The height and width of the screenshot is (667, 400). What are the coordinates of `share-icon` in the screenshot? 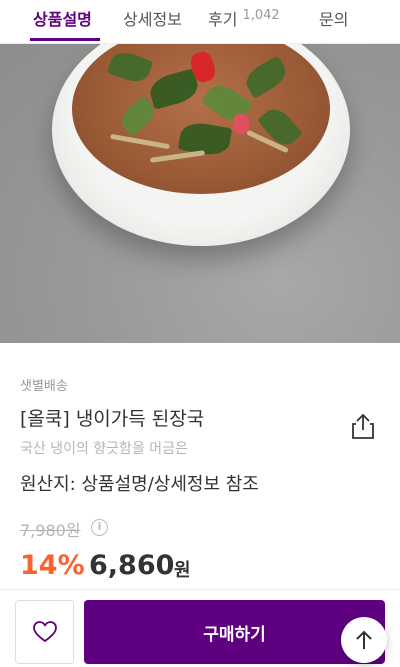 It's located at (363, 426).